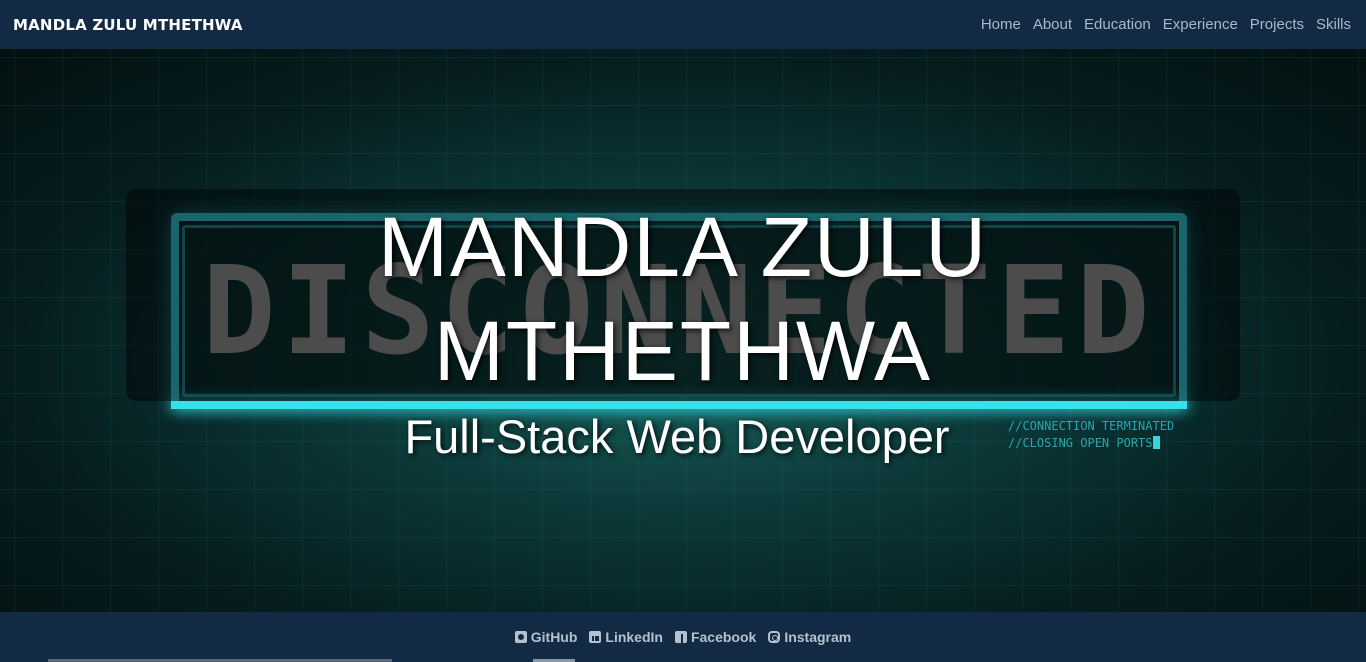 This screenshot has height=662, width=1366. I want to click on nav-education-link: Education, so click(1117, 24).